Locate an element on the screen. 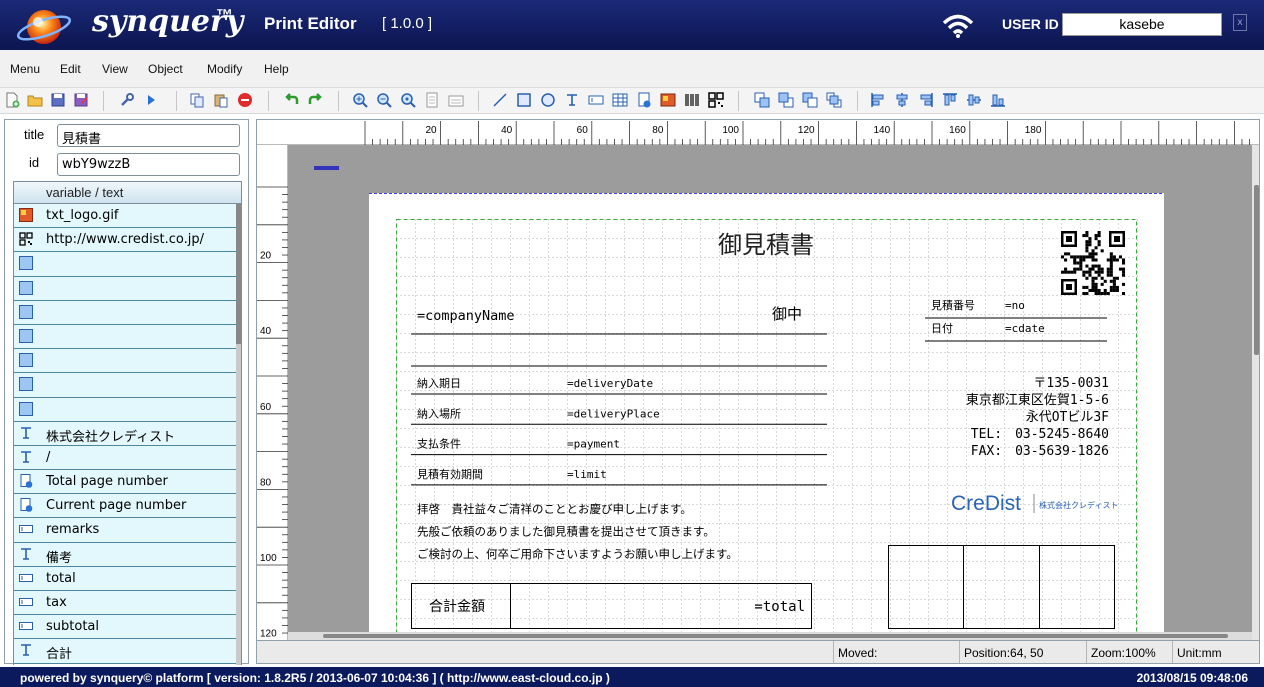 This screenshot has height=687, width=1264. field-variable: =limit is located at coordinates (587, 474).